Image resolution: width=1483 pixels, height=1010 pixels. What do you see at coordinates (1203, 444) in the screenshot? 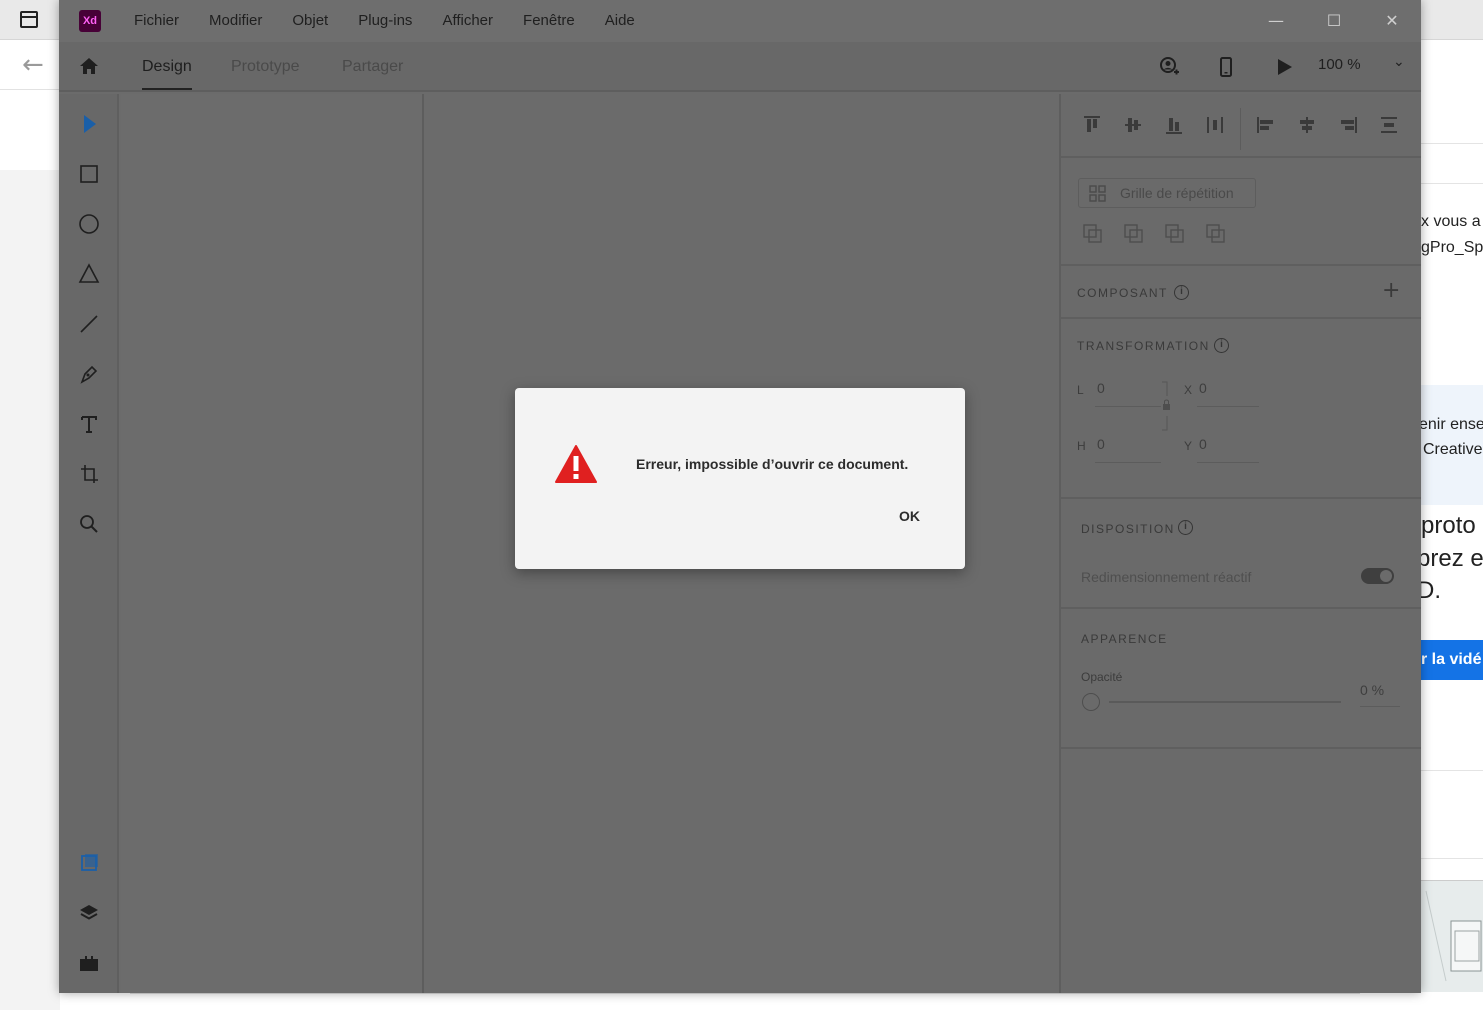
I see `y-field: 0` at bounding box center [1203, 444].